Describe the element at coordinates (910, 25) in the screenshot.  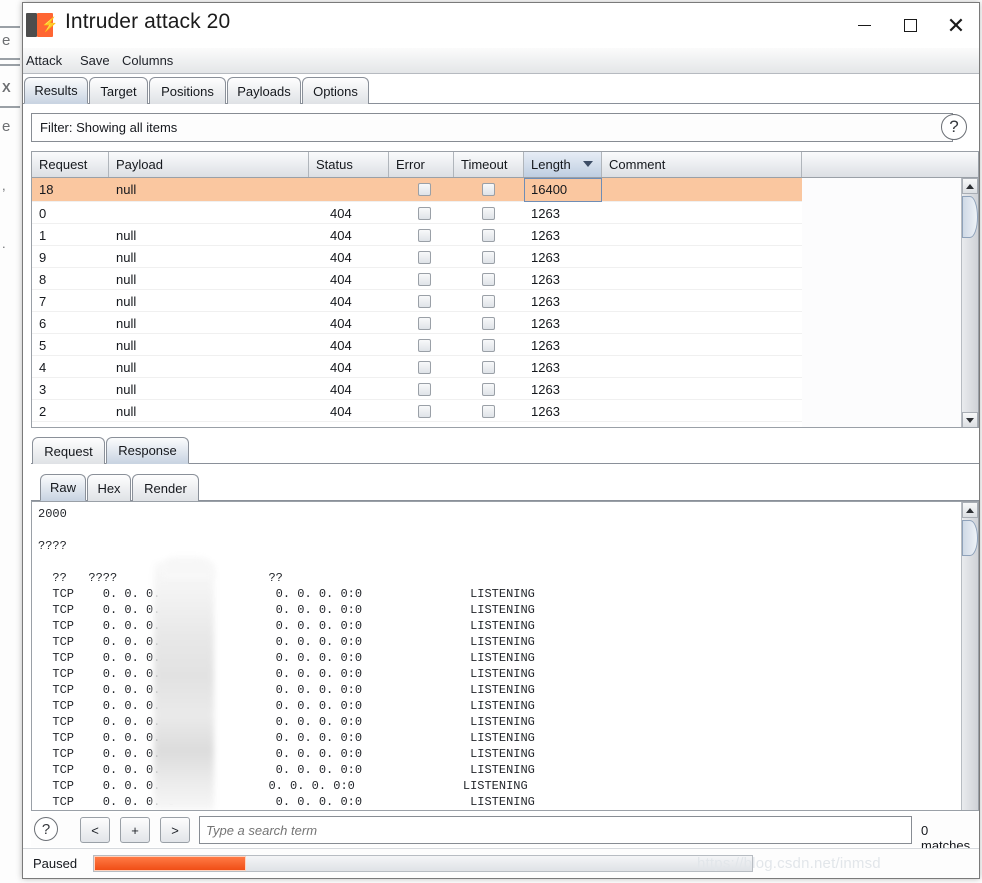
I see `maximize-button` at that location.